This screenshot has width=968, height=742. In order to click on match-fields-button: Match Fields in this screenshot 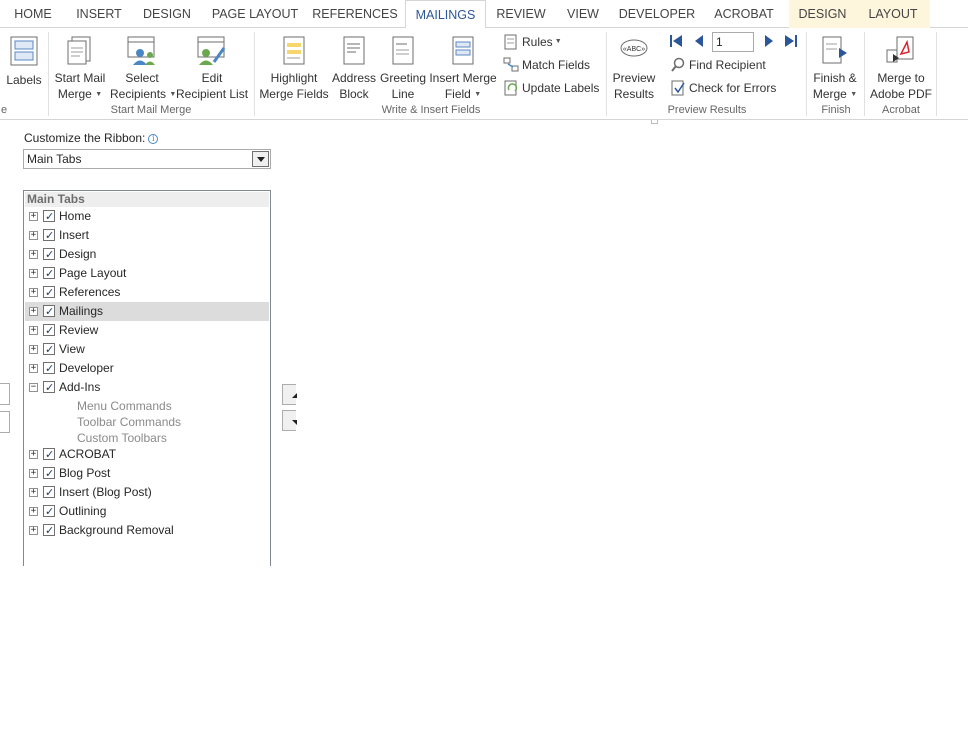, I will do `click(546, 65)`.